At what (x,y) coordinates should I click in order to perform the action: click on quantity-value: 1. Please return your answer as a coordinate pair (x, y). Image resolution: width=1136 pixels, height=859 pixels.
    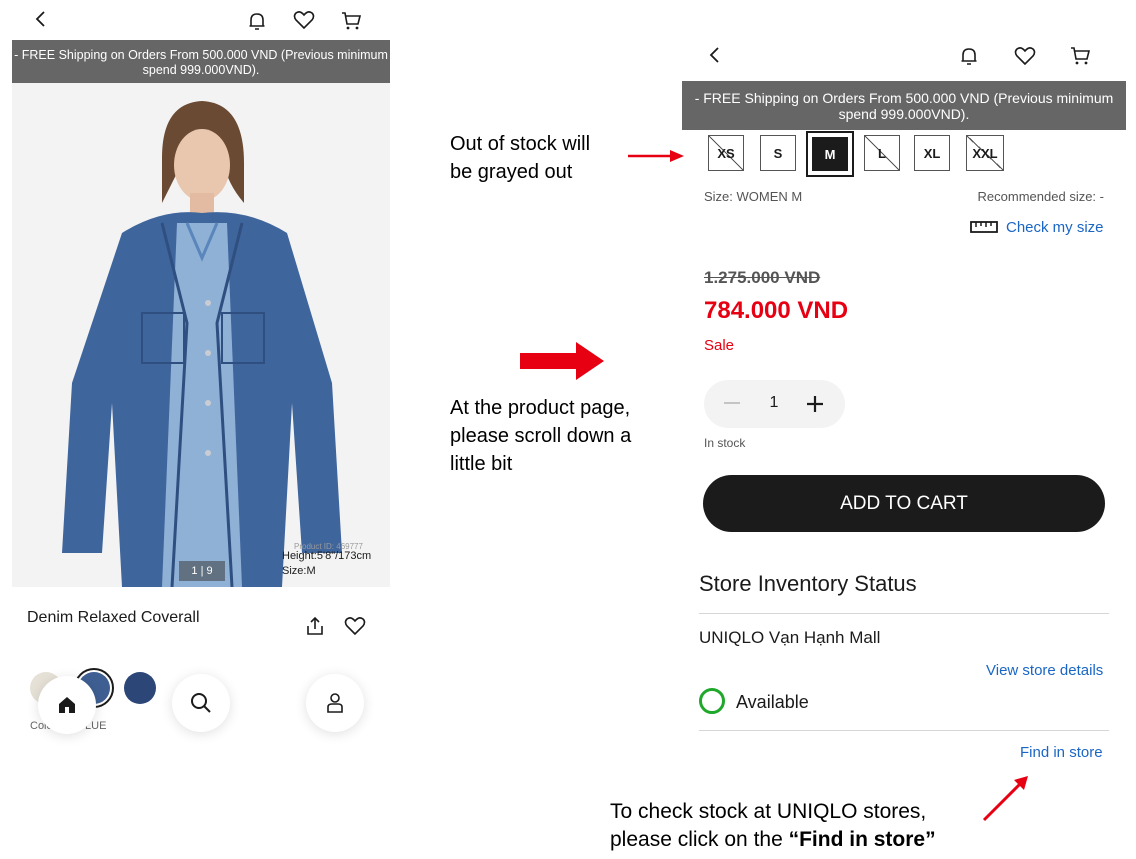
    Looking at the image, I should click on (774, 403).